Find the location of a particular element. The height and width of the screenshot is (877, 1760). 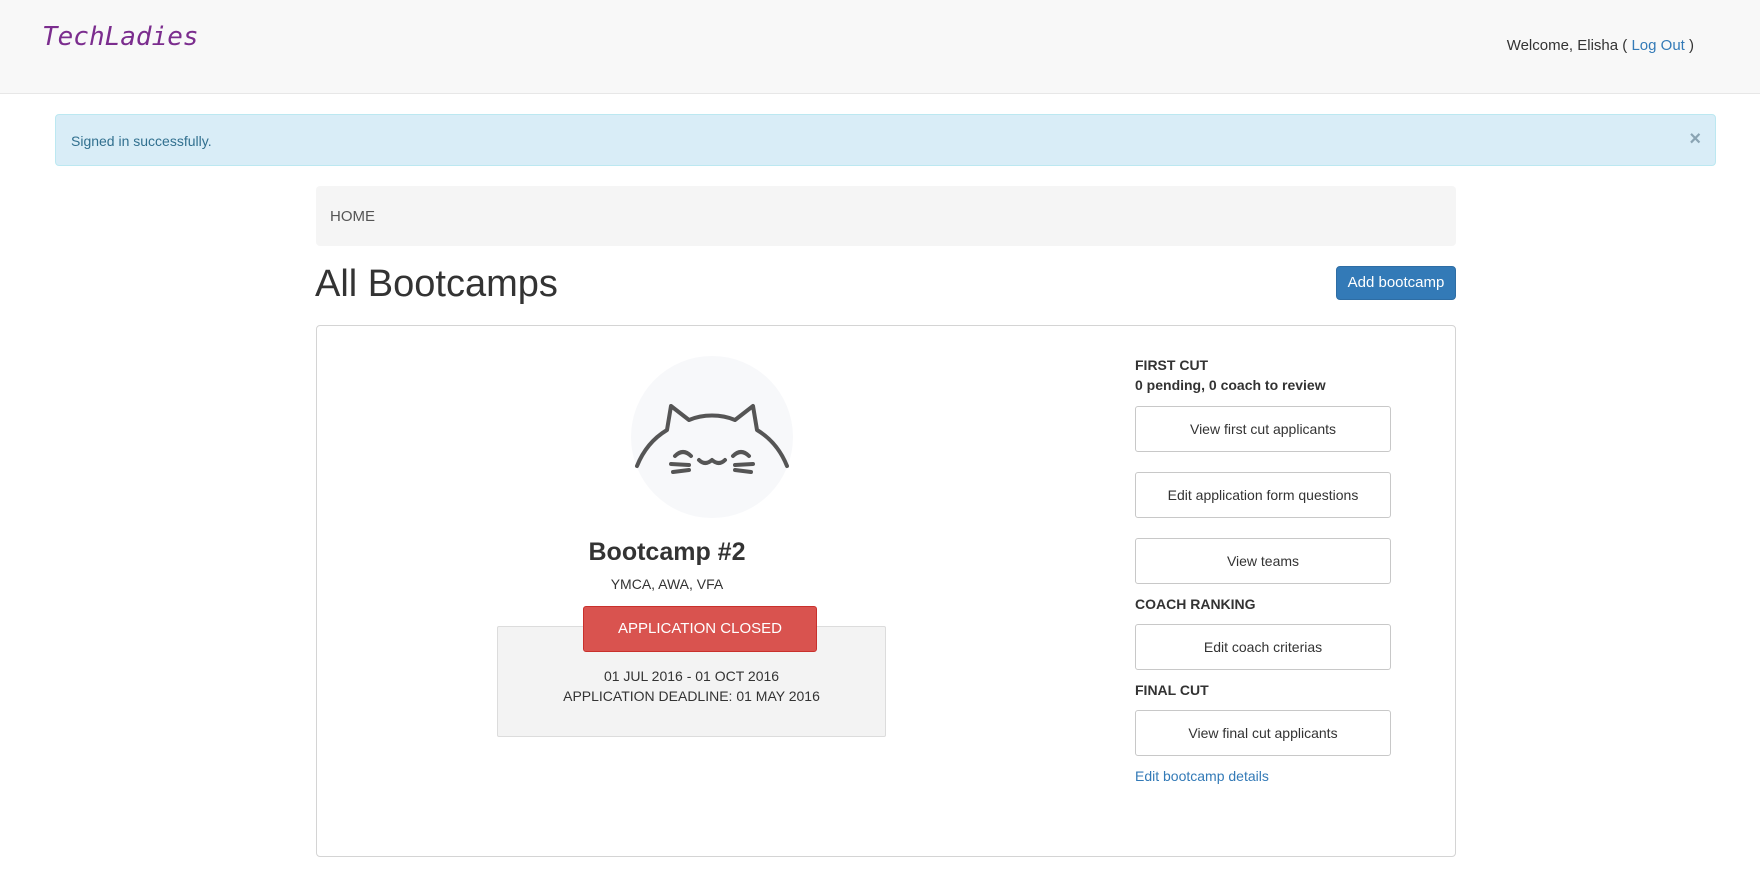

edit-form-questions-button: Edit application form questions is located at coordinates (1263, 495).